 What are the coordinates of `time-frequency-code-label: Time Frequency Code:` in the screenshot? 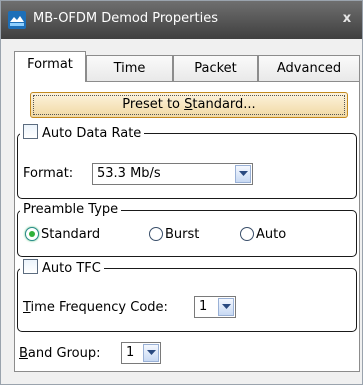 It's located at (95, 307).